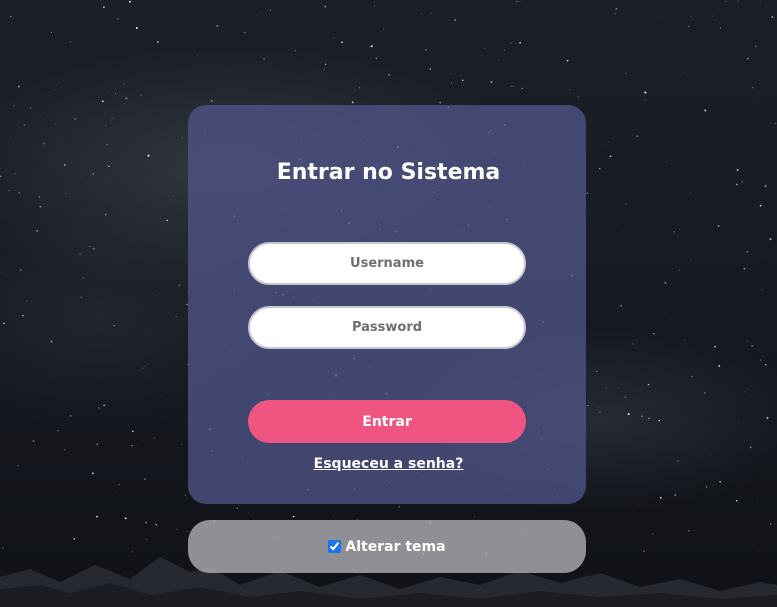 The width and height of the screenshot is (777, 607). Describe the element at coordinates (387, 327) in the screenshot. I see `password-input` at that location.